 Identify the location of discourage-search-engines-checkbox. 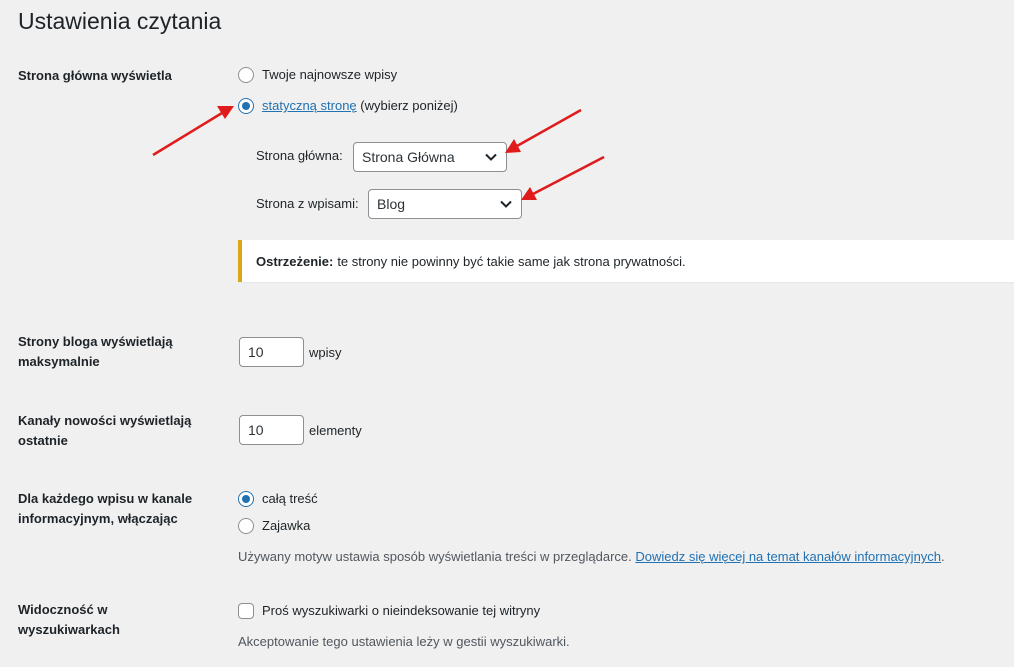
(246, 611).